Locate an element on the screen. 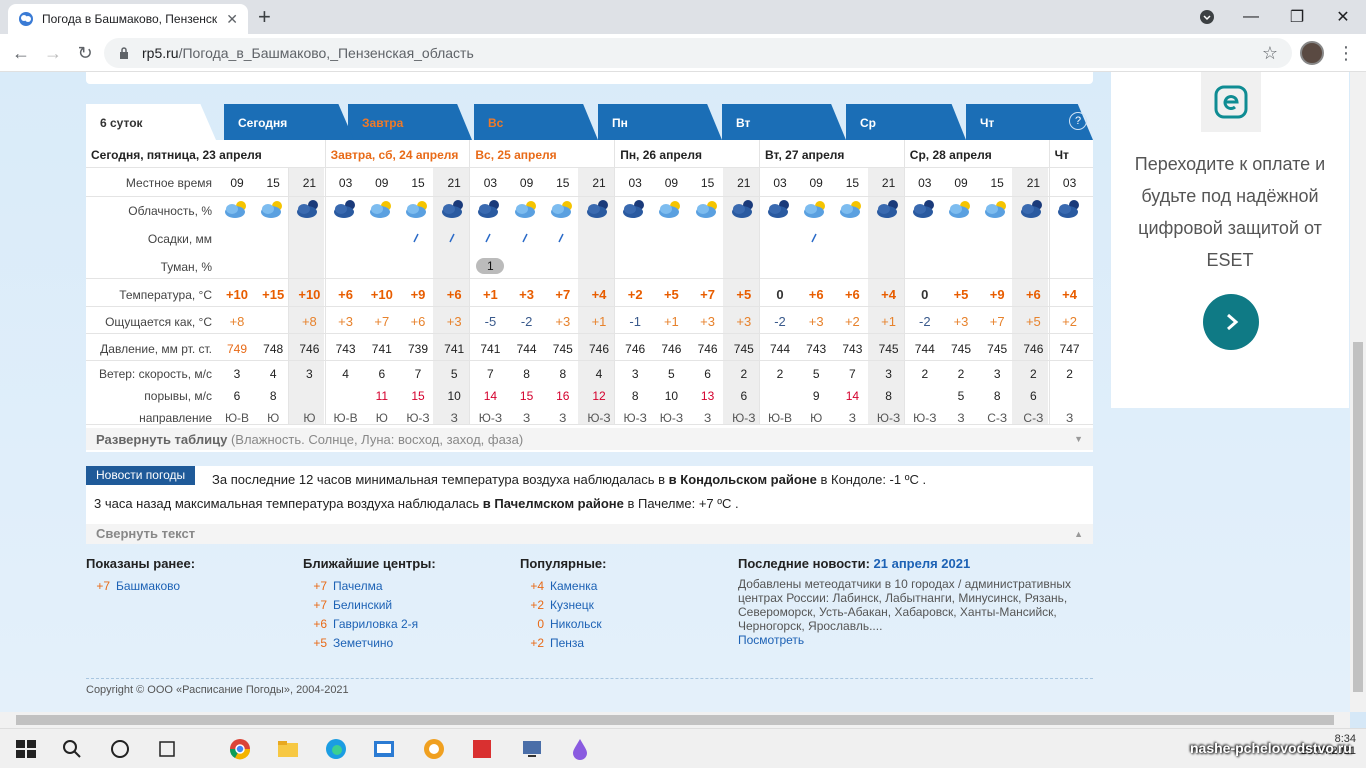 This screenshot has width=1366, height=768. new-tab-button: + is located at coordinates (264, 17).